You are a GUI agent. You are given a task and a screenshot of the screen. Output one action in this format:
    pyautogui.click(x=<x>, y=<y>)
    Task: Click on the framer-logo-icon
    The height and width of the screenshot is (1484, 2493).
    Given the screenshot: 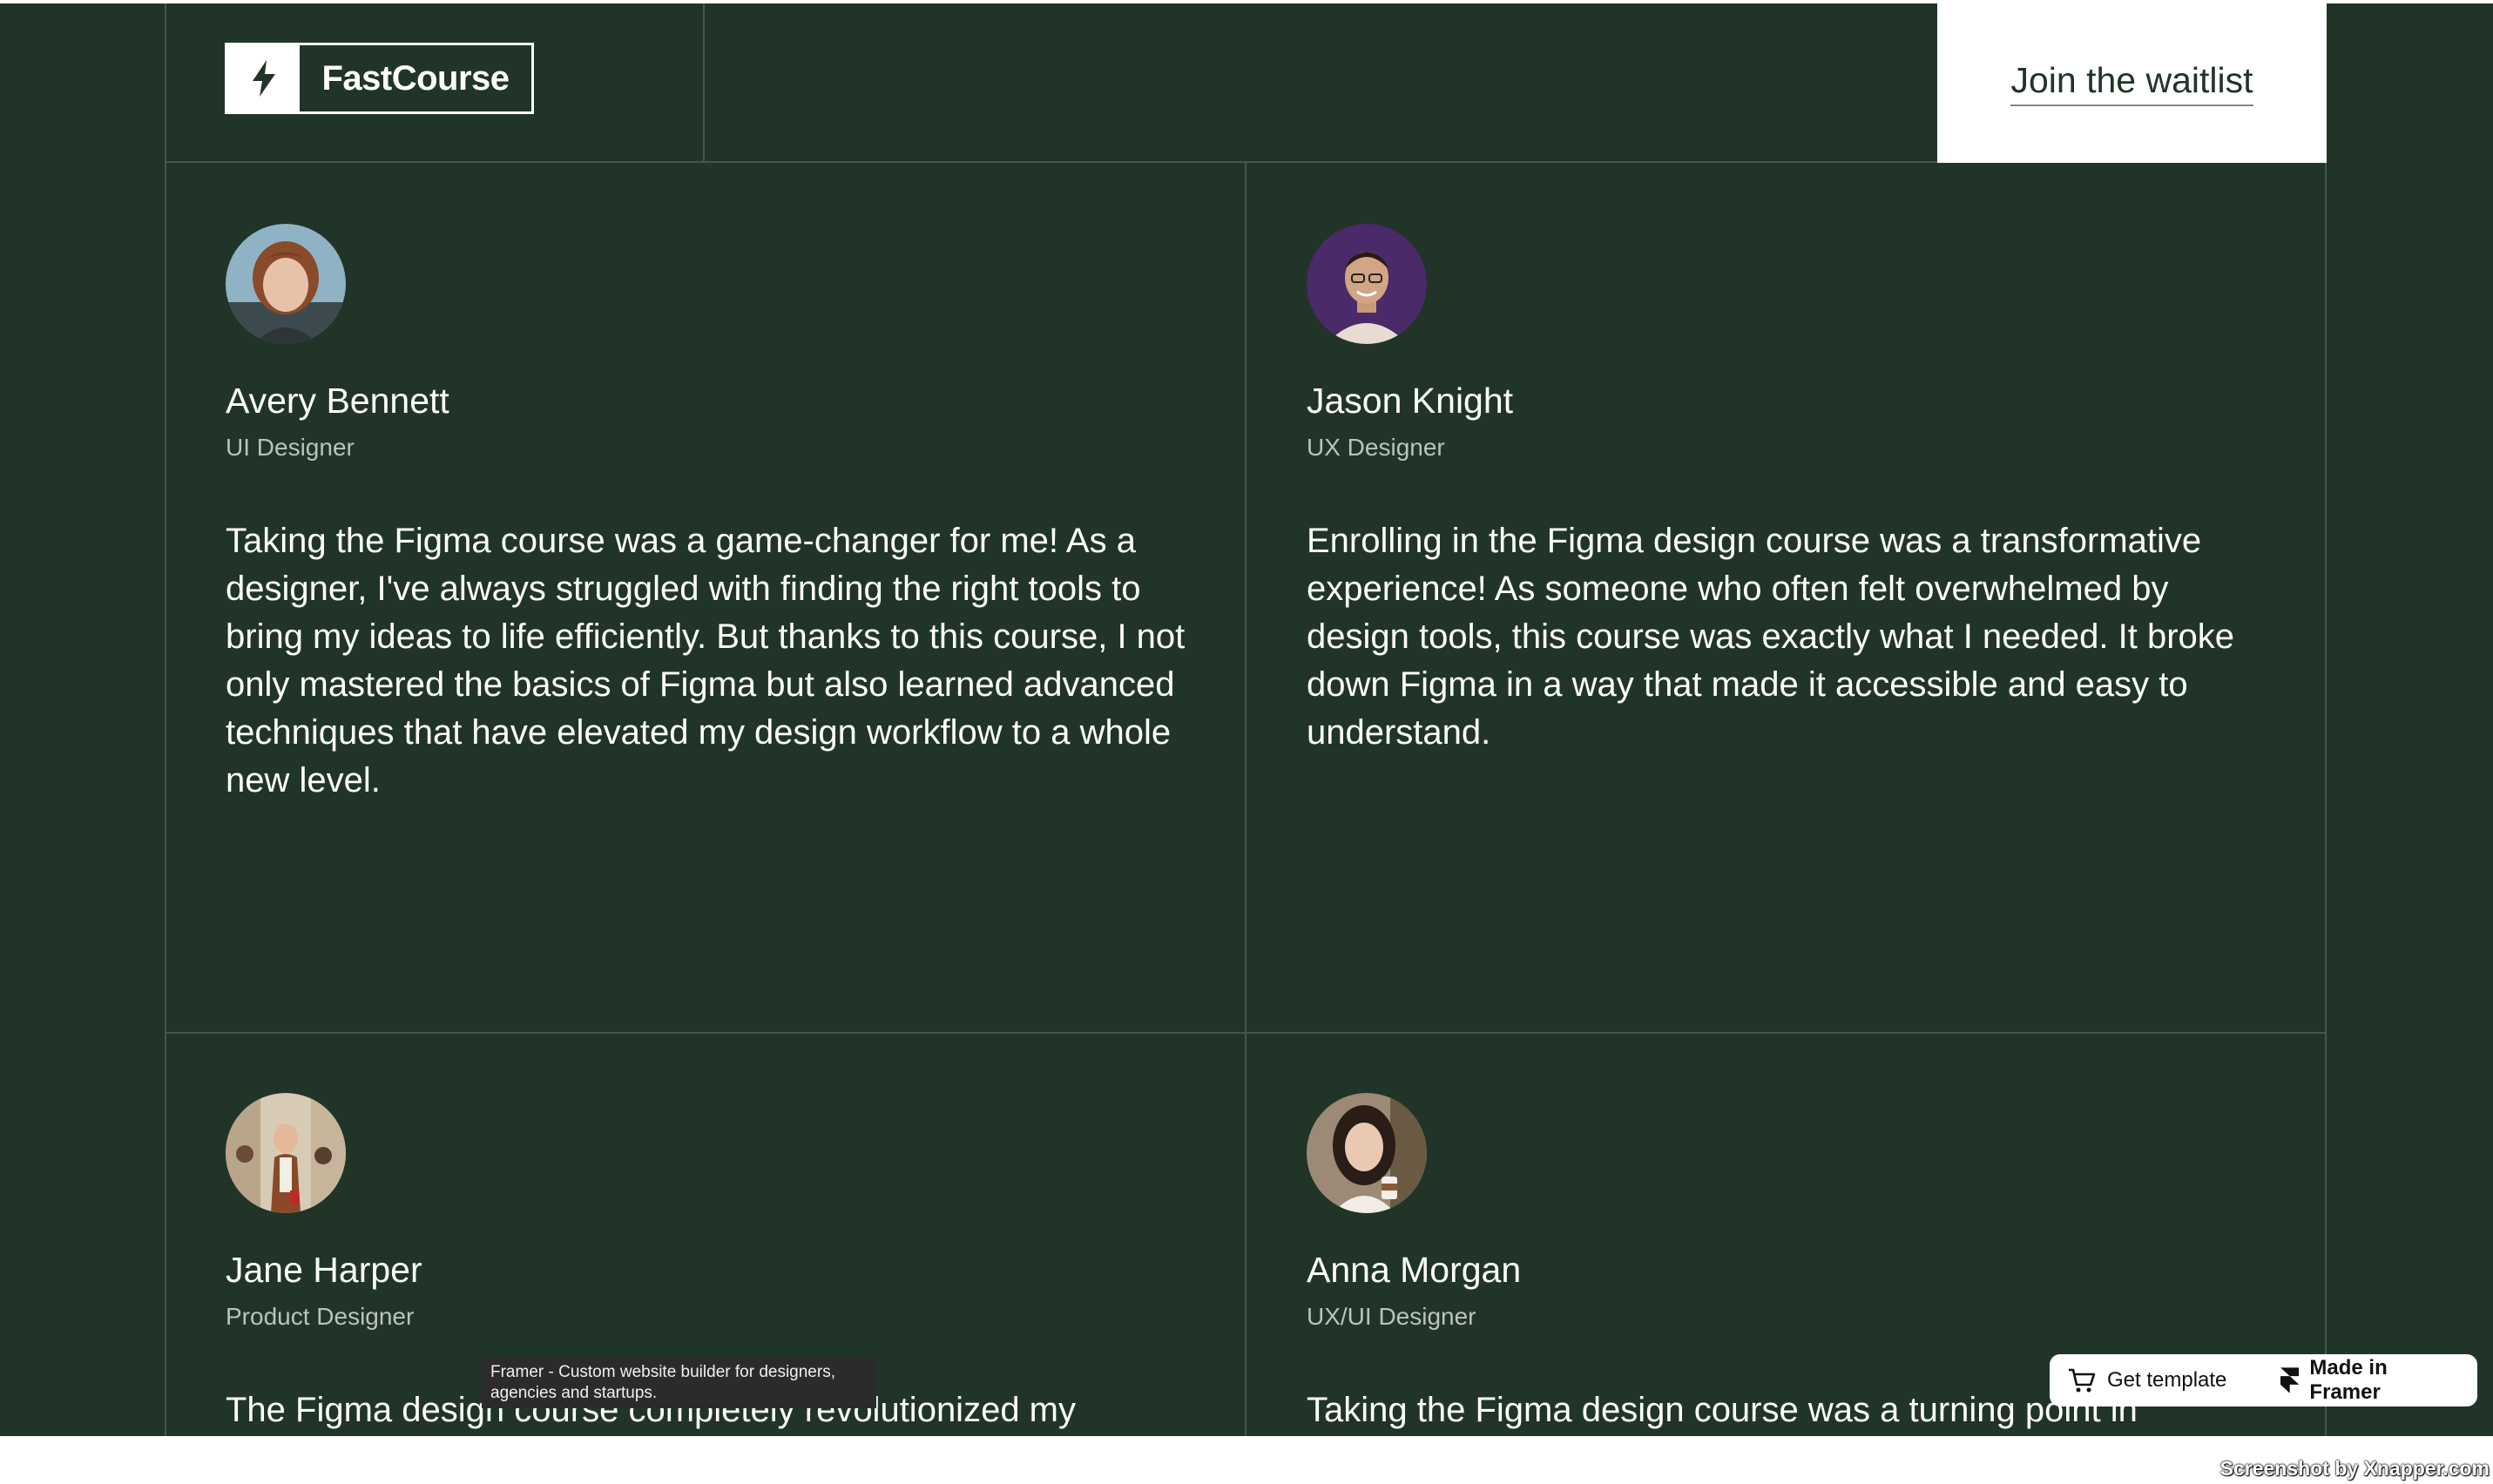 What is the action you would take?
    pyautogui.click(x=2290, y=1380)
    